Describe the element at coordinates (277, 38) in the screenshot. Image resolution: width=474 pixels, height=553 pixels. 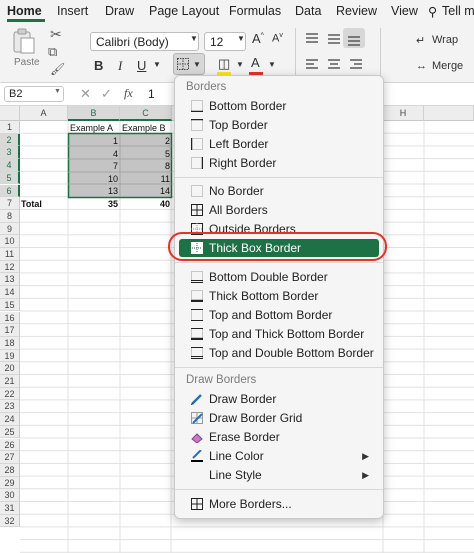
I see `decrease-font-icon: Av` at that location.